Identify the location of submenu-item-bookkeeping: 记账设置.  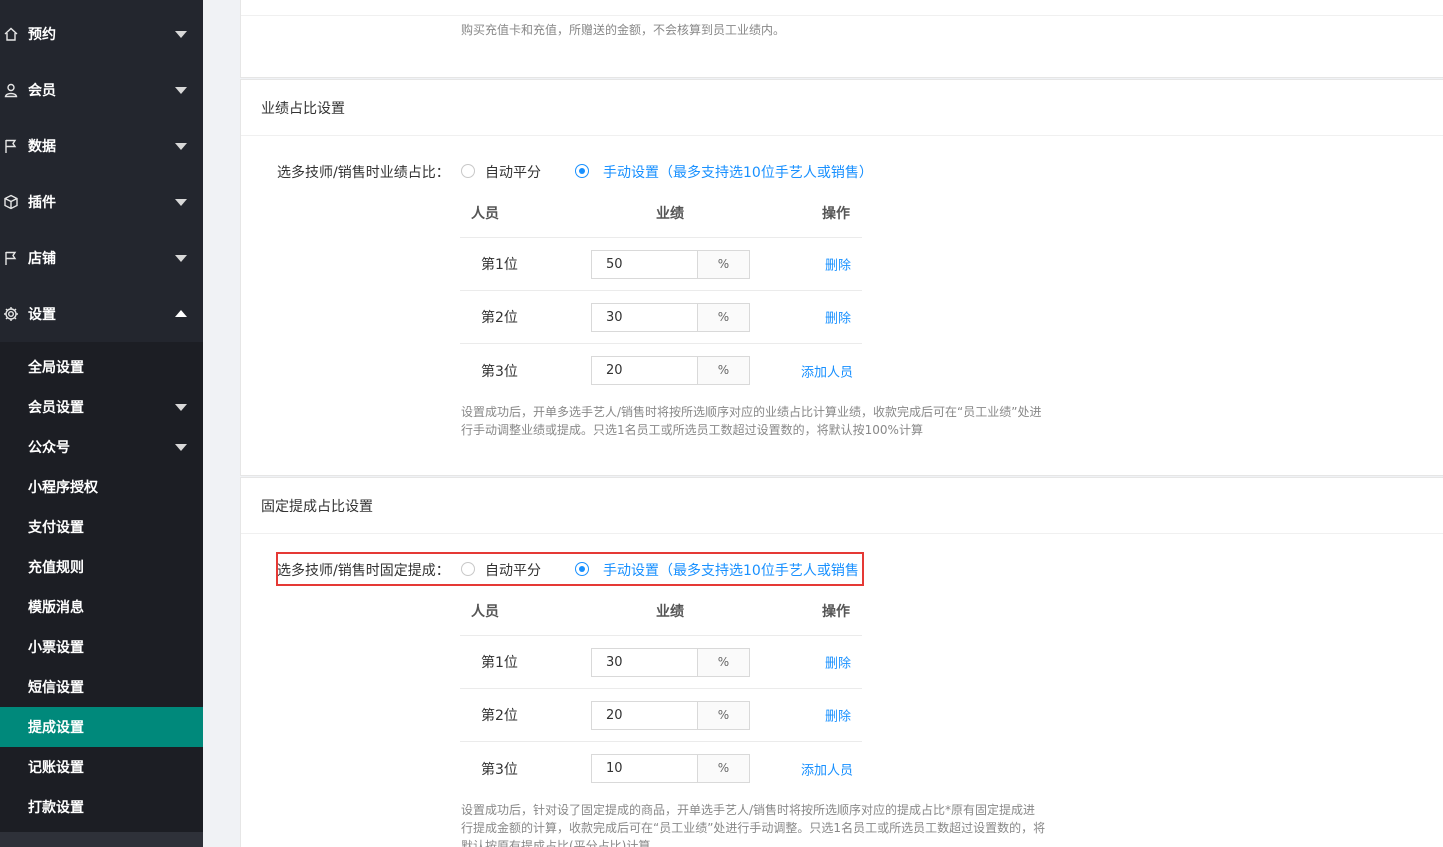
(101, 767).